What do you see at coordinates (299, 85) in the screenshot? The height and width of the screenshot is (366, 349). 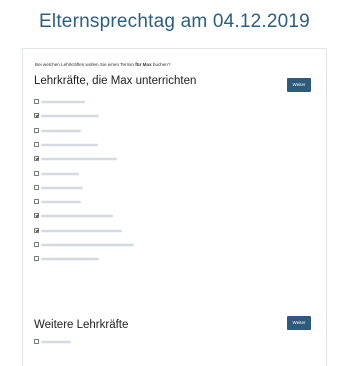 I see `weiter-button-top: Weiter` at bounding box center [299, 85].